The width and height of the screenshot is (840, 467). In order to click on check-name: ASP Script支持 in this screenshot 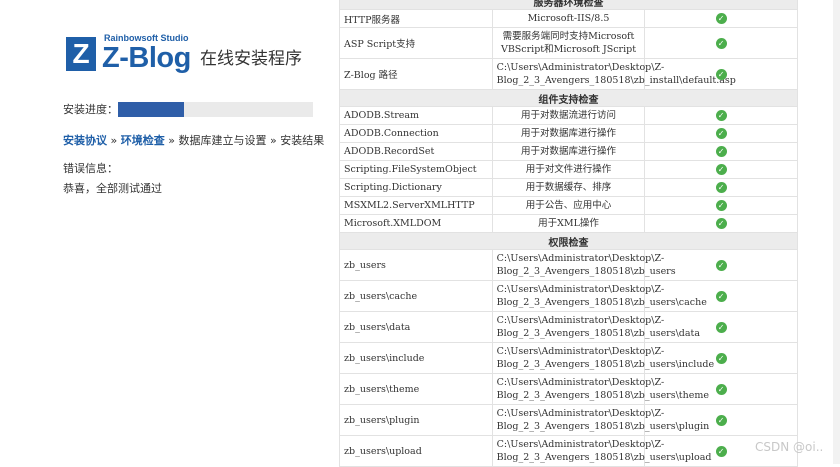, I will do `click(416, 43)`.